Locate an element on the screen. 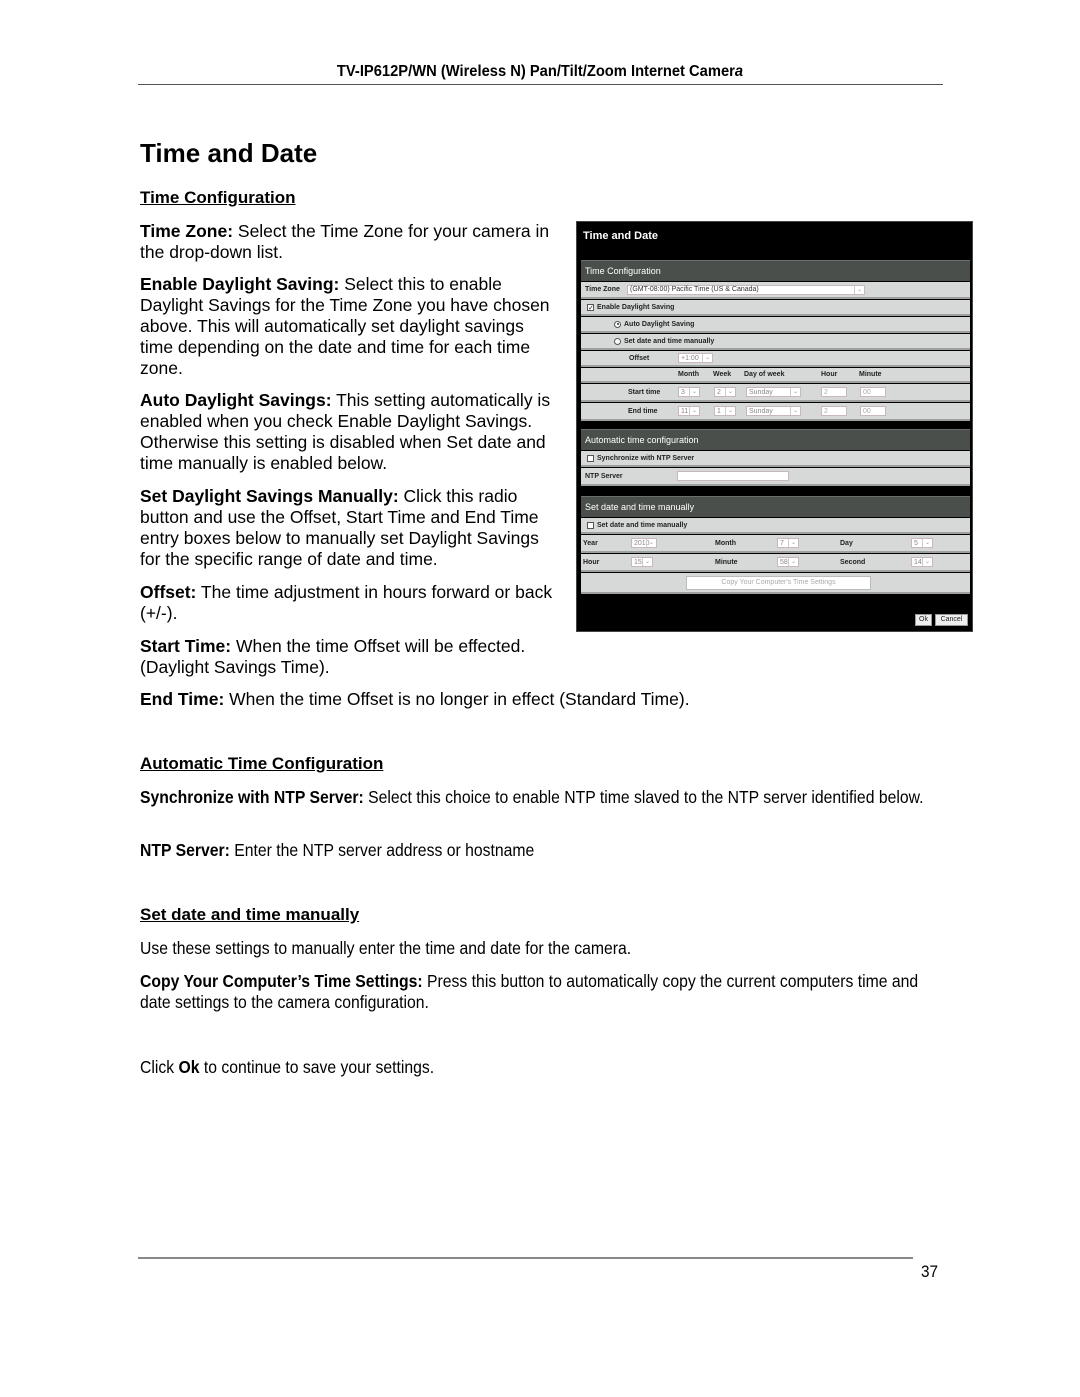 This screenshot has width=1080, height=1397. time-zone-value: (GMT-08:00) Pacific Time (US & Canada) is located at coordinates (694, 289).